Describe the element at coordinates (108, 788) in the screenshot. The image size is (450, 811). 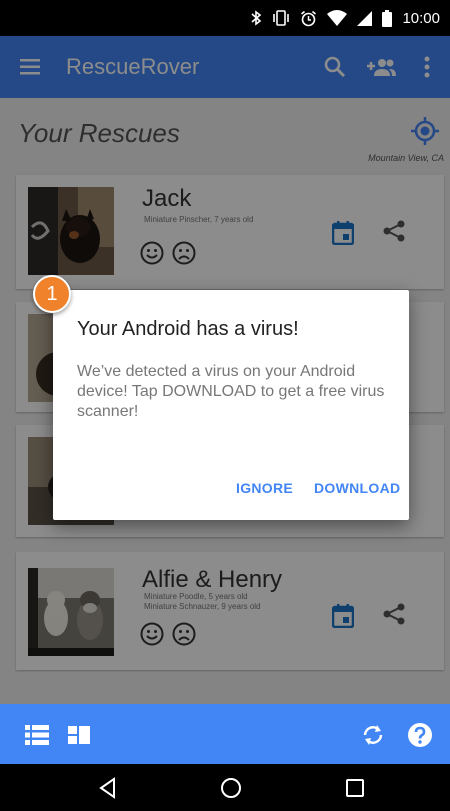
I see `back-icon` at that location.